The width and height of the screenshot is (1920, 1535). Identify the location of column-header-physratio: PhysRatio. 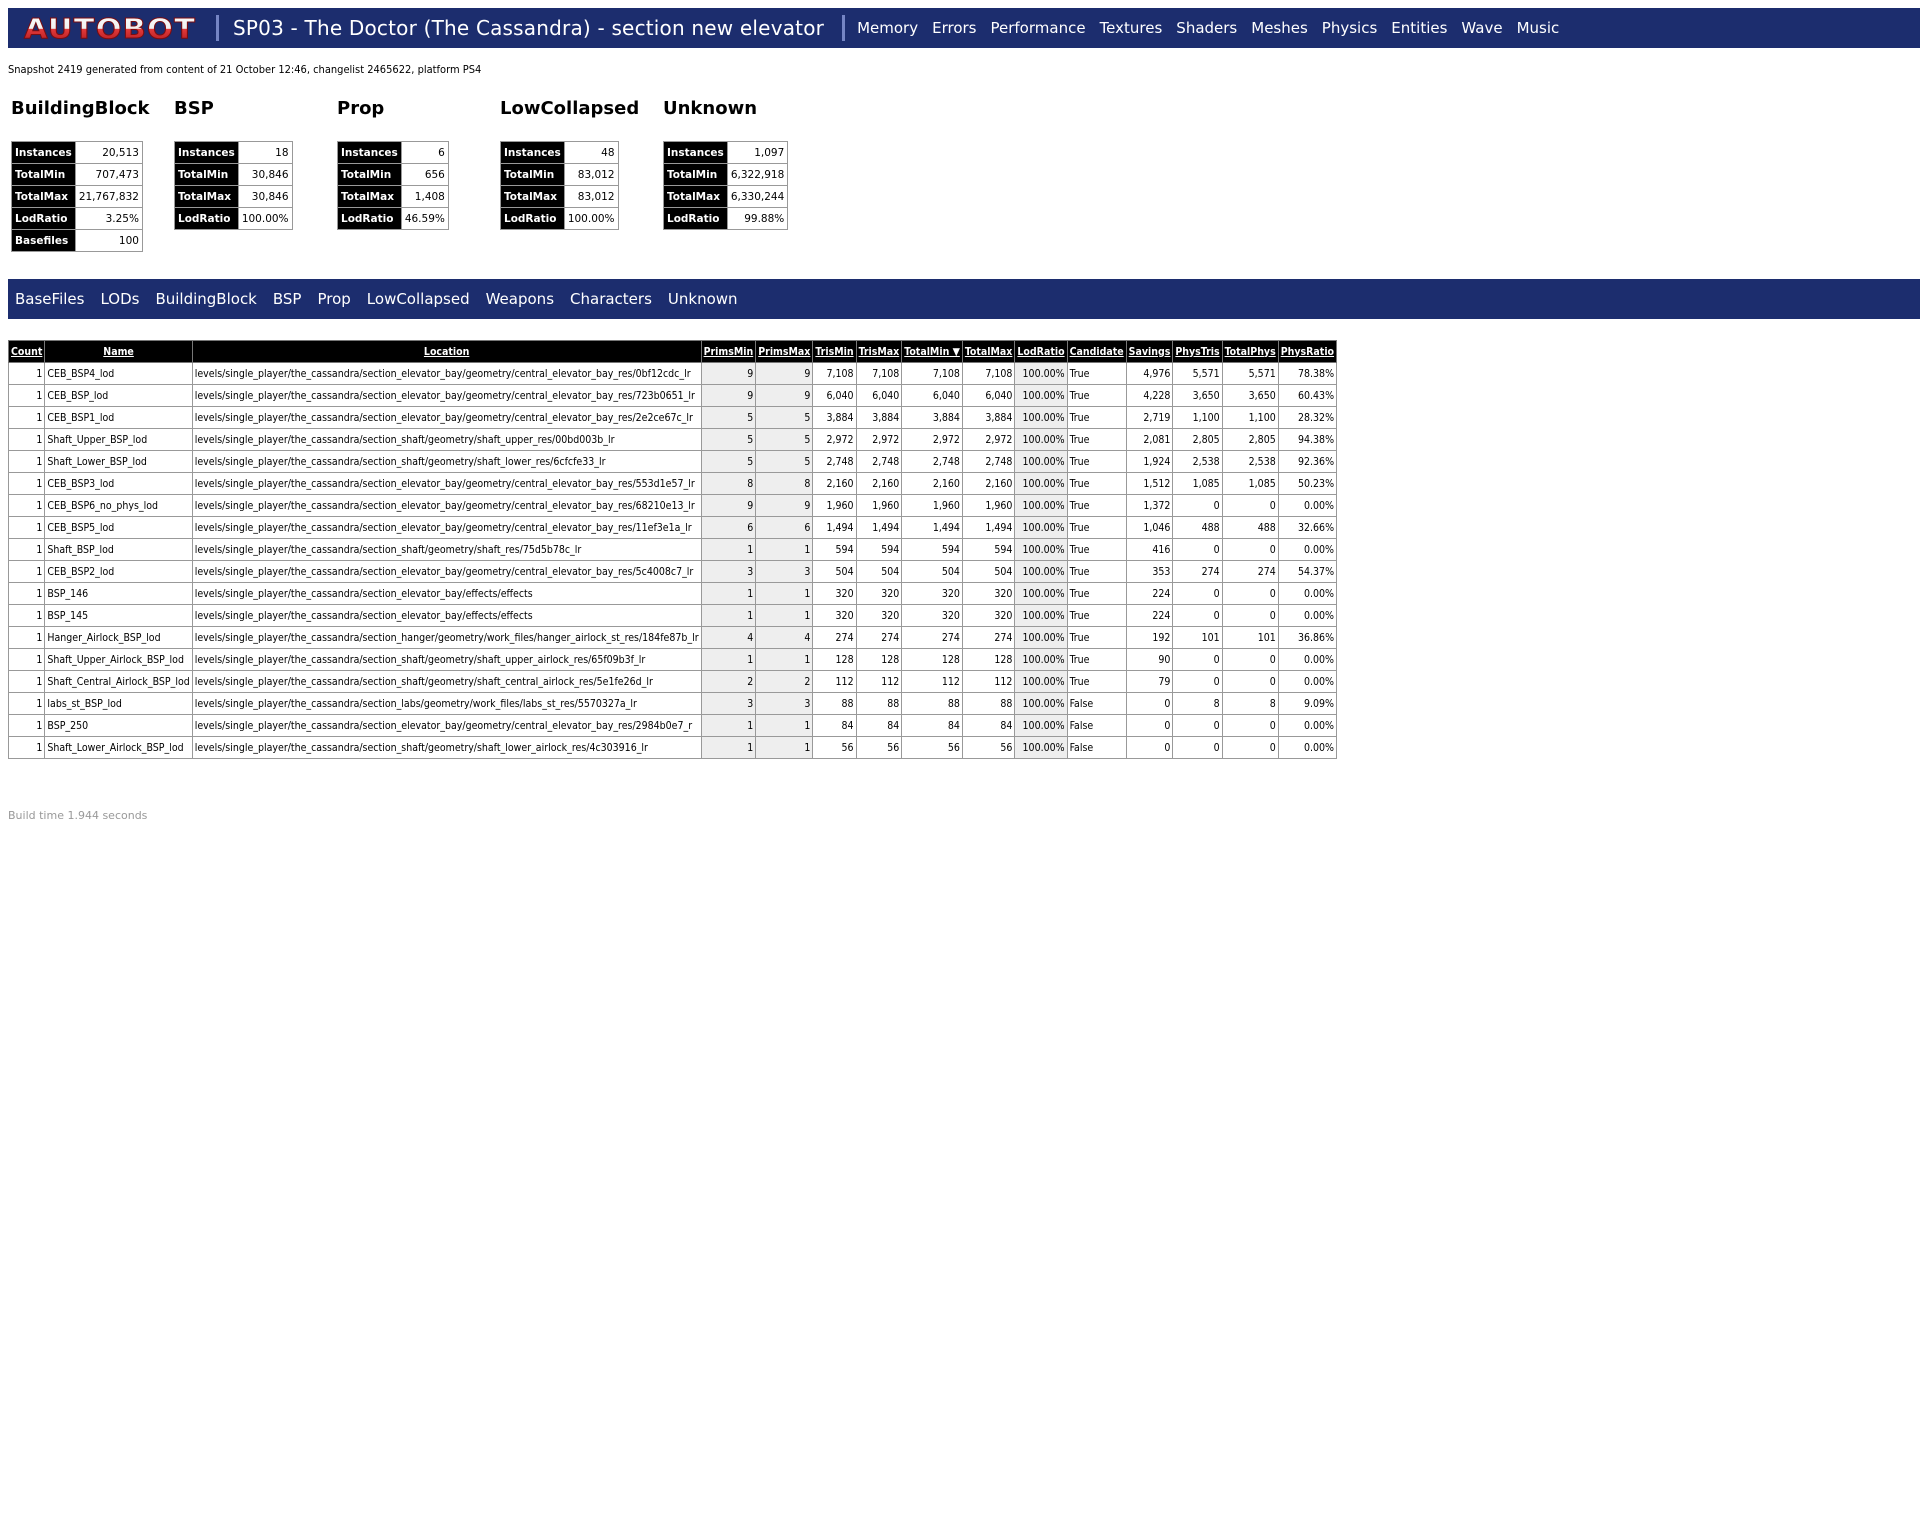
(1307, 351).